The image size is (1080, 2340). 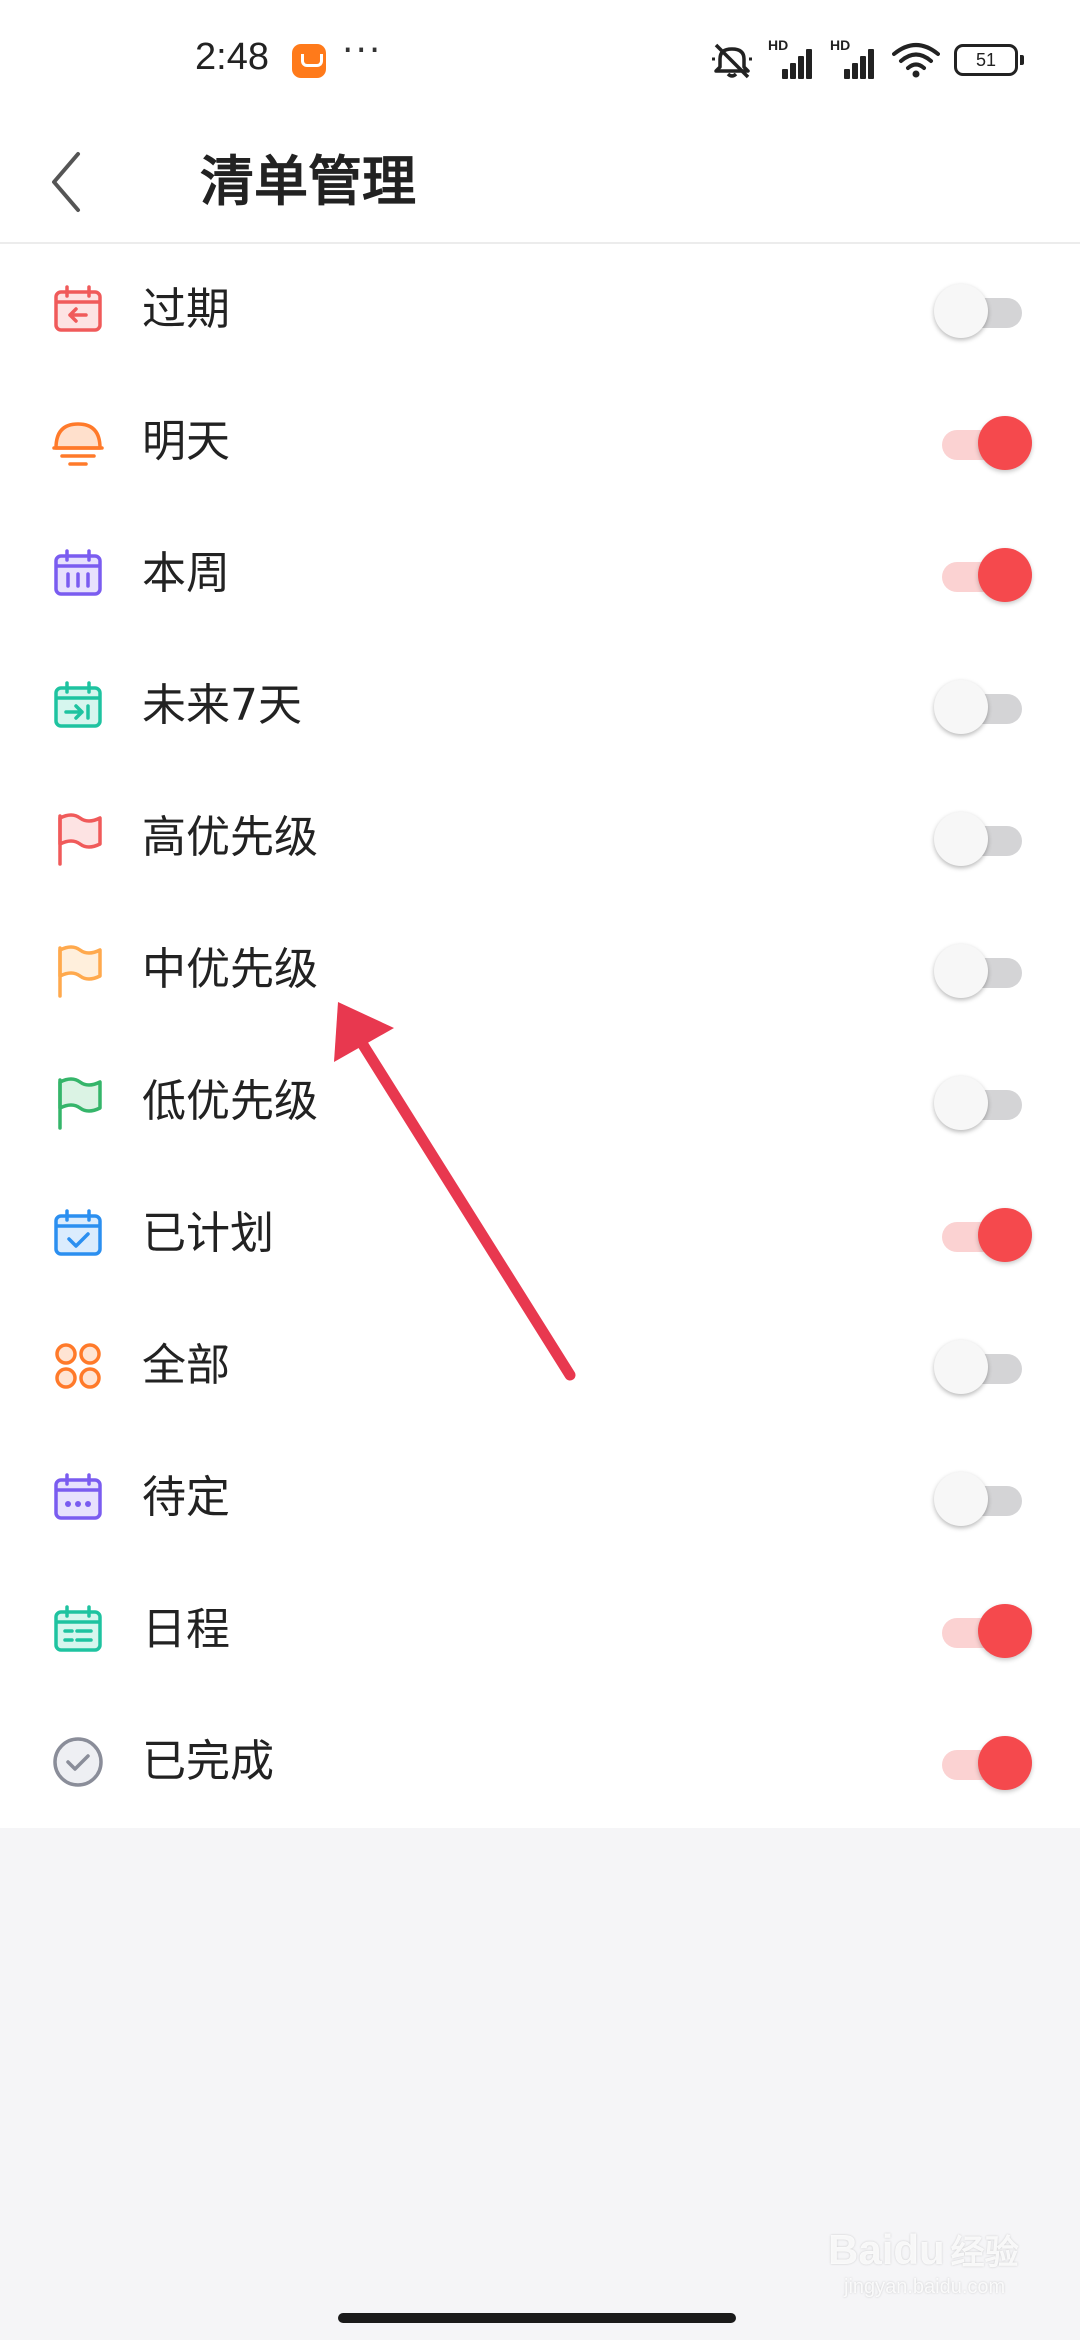 I want to click on wifi-icon, so click(x=916, y=60).